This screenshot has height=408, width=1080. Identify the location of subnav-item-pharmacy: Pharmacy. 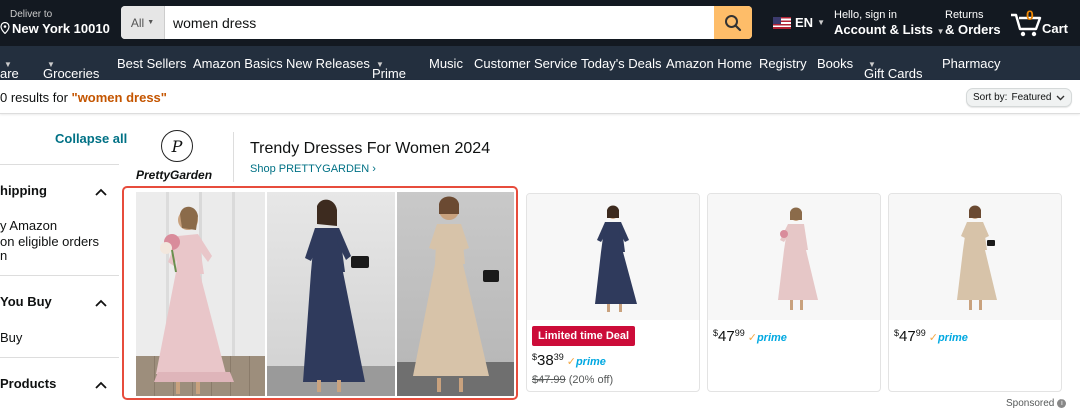
(971, 63).